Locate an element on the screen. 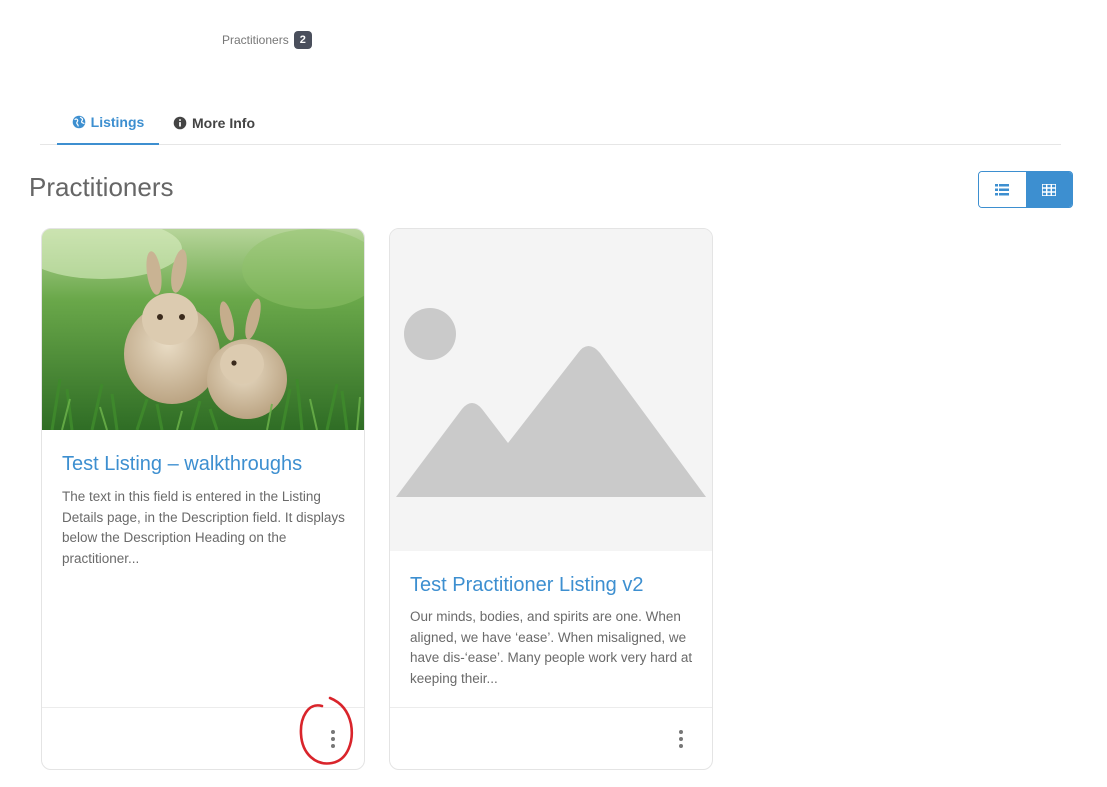 This screenshot has width=1107, height=787. annotation-circle is located at coordinates (326, 730).